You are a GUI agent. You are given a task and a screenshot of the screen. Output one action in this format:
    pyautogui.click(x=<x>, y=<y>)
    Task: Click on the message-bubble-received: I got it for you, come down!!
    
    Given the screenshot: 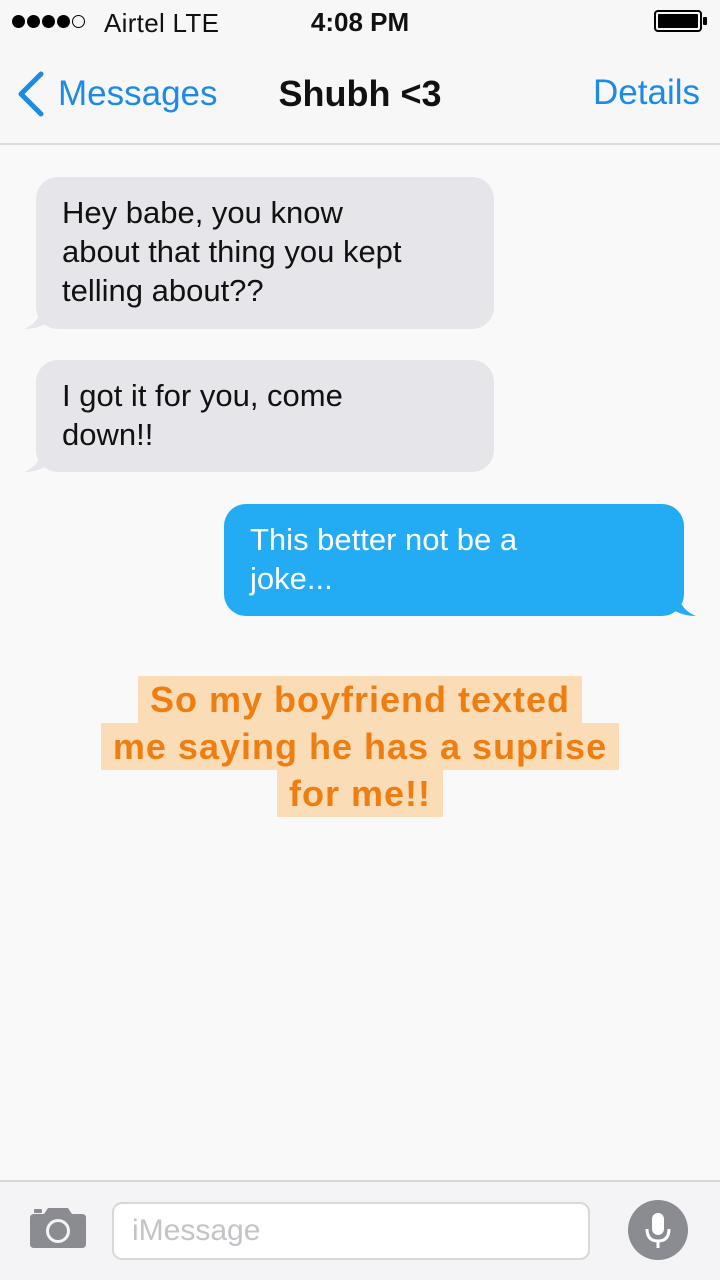 What is the action you would take?
    pyautogui.click(x=259, y=416)
    